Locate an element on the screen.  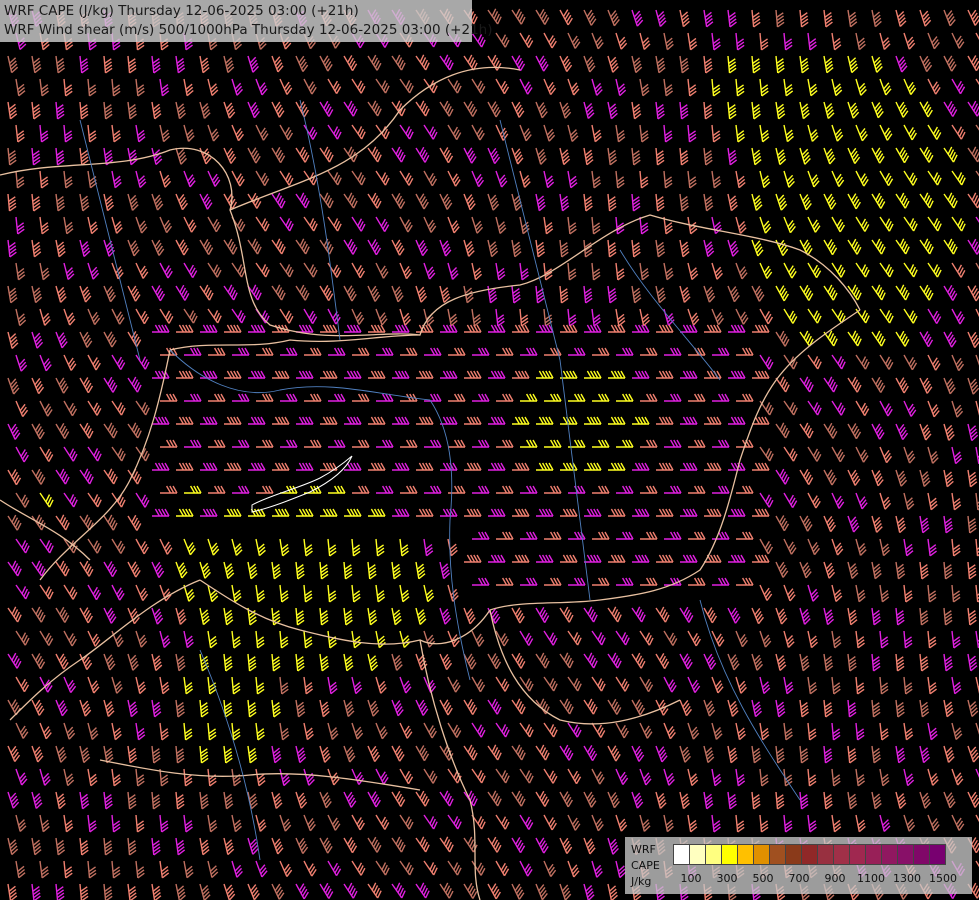
legend-unit-label: J/kg is located at coordinates (641, 881).